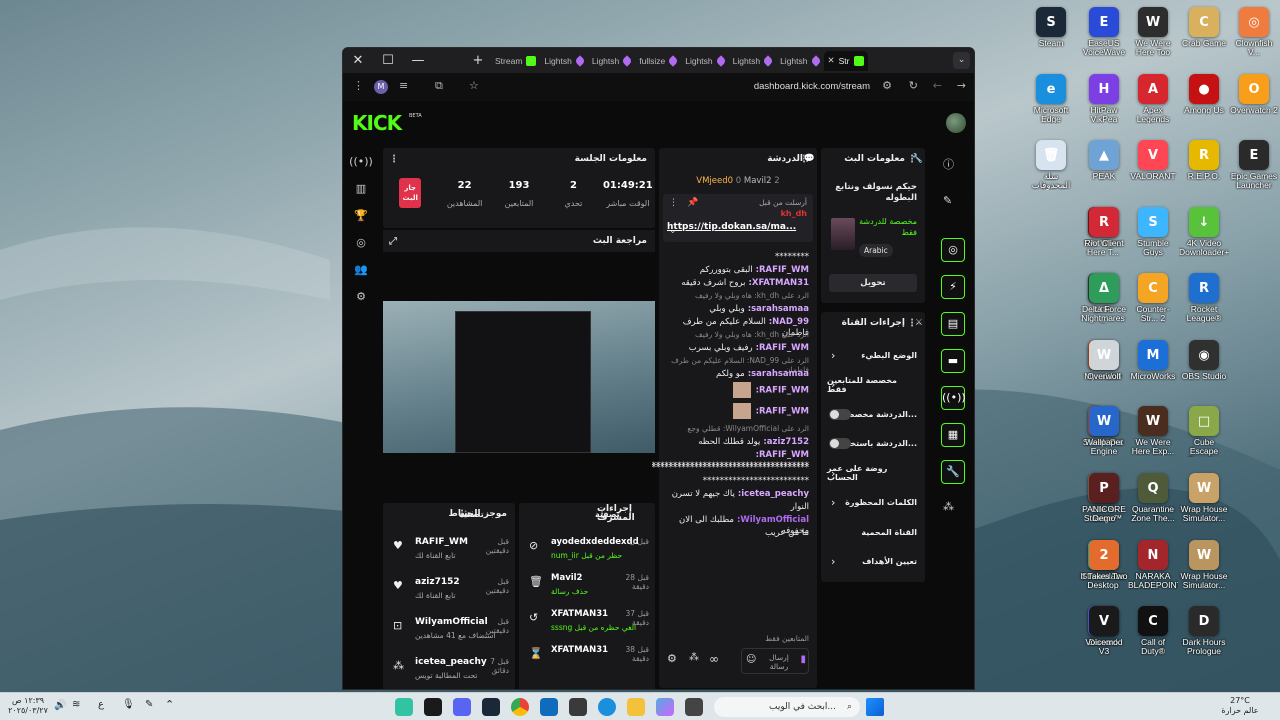  I want to click on desktop-icon: C Call of Duty®, so click(1153, 631).